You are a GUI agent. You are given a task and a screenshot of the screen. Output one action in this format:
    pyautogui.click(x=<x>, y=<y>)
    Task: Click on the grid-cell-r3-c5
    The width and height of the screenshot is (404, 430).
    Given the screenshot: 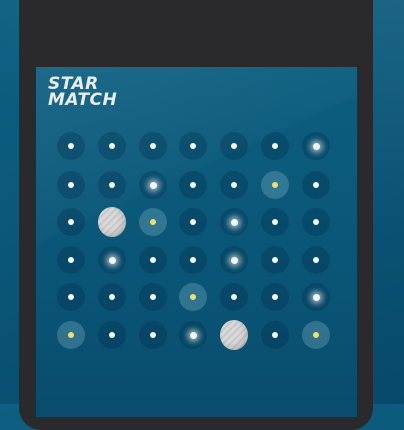 What is the action you would take?
    pyautogui.click(x=234, y=222)
    